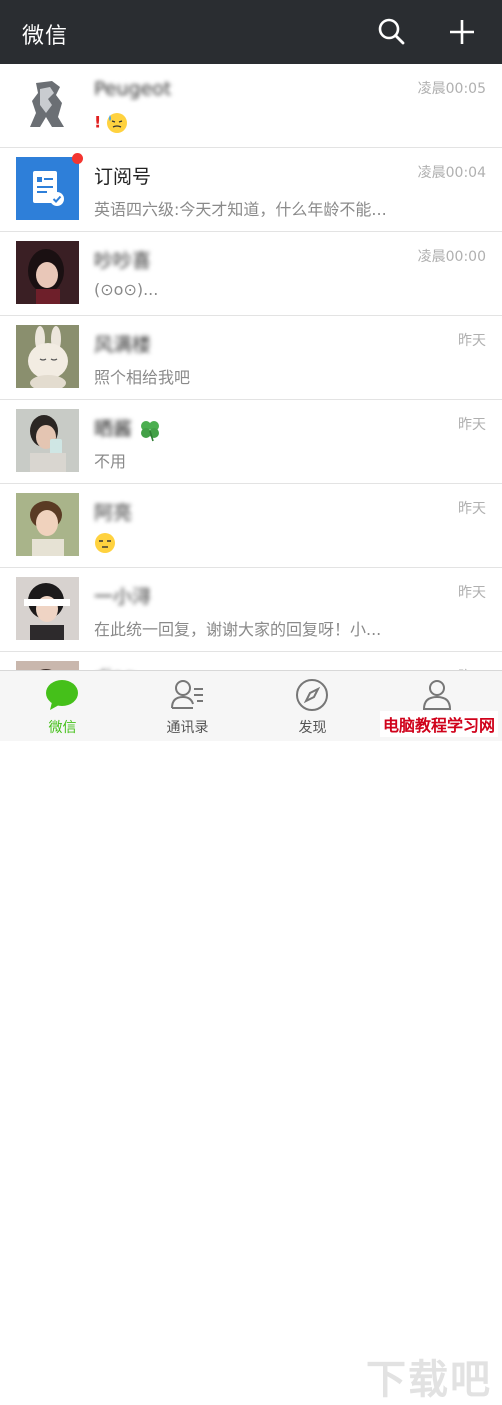 This screenshot has width=502, height=1405. Describe the element at coordinates (187, 728) in the screenshot. I see `tab-label: 通讯录` at that location.